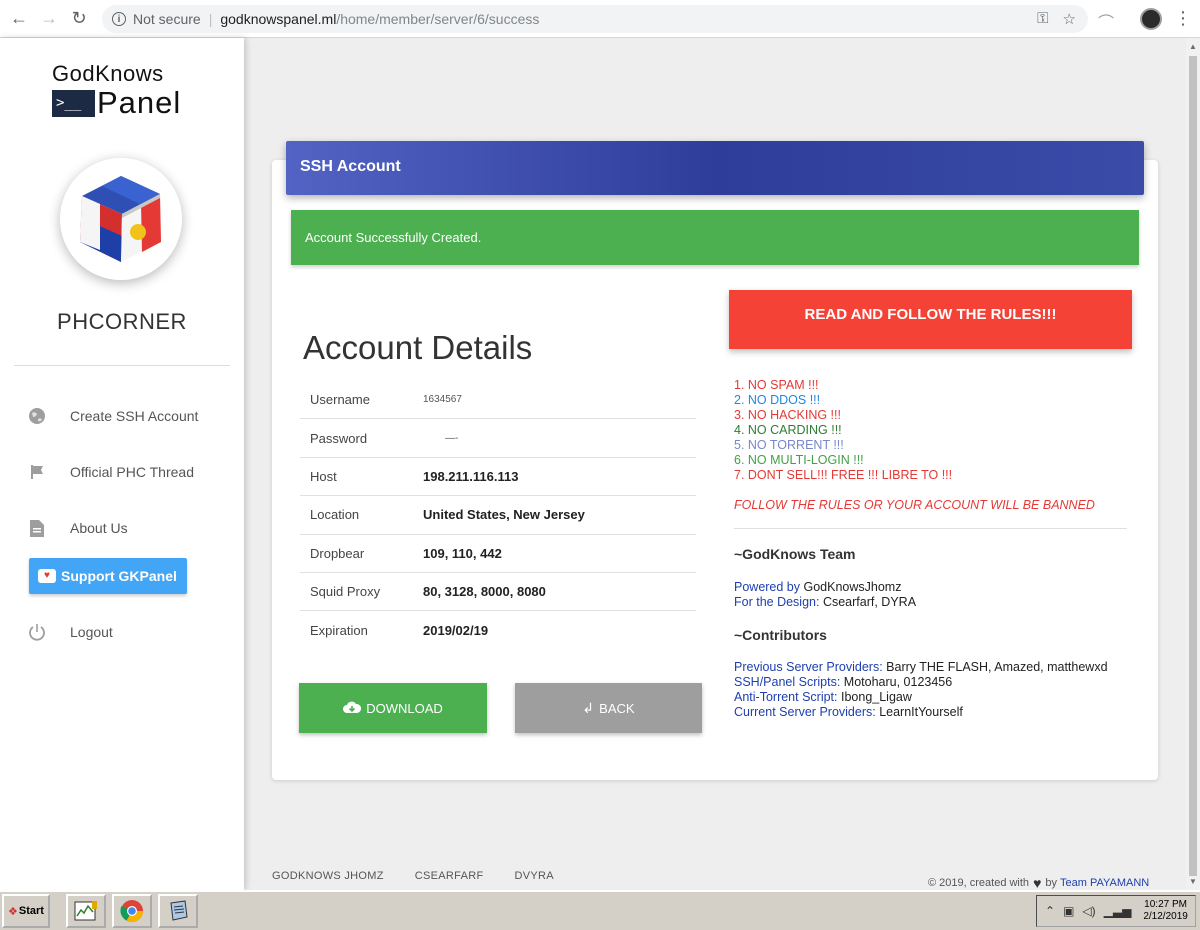 The height and width of the screenshot is (930, 1200). What do you see at coordinates (787, 682) in the screenshot?
I see `contributor-label: SSH/Panel Scripts:` at bounding box center [787, 682].